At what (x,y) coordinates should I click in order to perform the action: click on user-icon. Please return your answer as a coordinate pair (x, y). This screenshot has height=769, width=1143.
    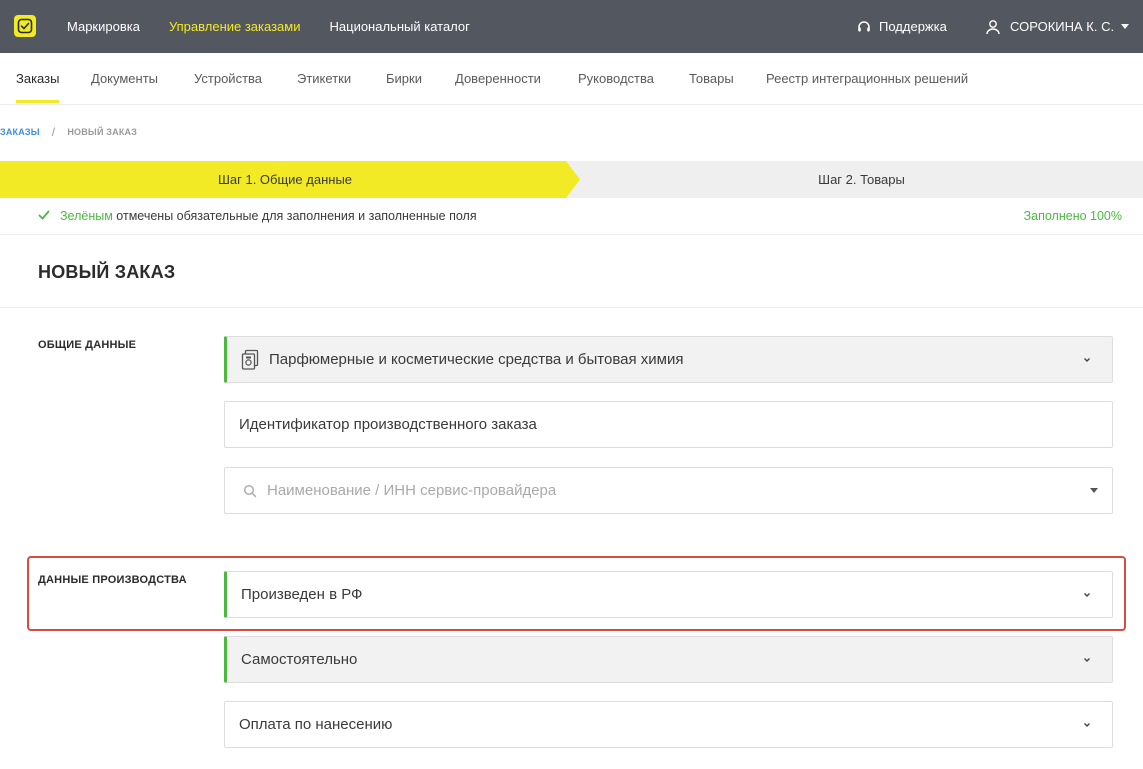
    Looking at the image, I should click on (993, 26).